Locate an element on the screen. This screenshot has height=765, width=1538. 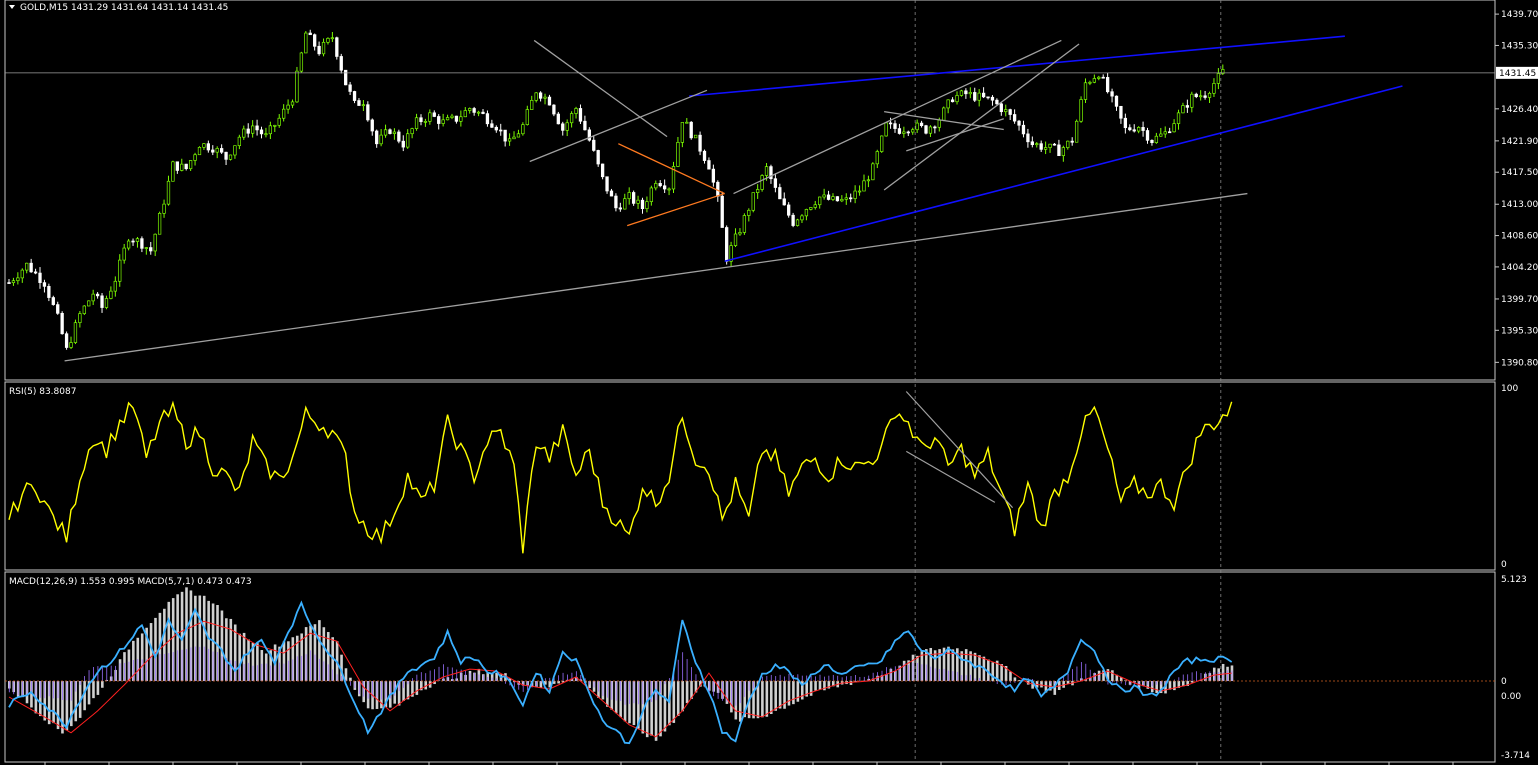
rsi-panel-title: RSI(5) 83.8087 is located at coordinates (42, 392).